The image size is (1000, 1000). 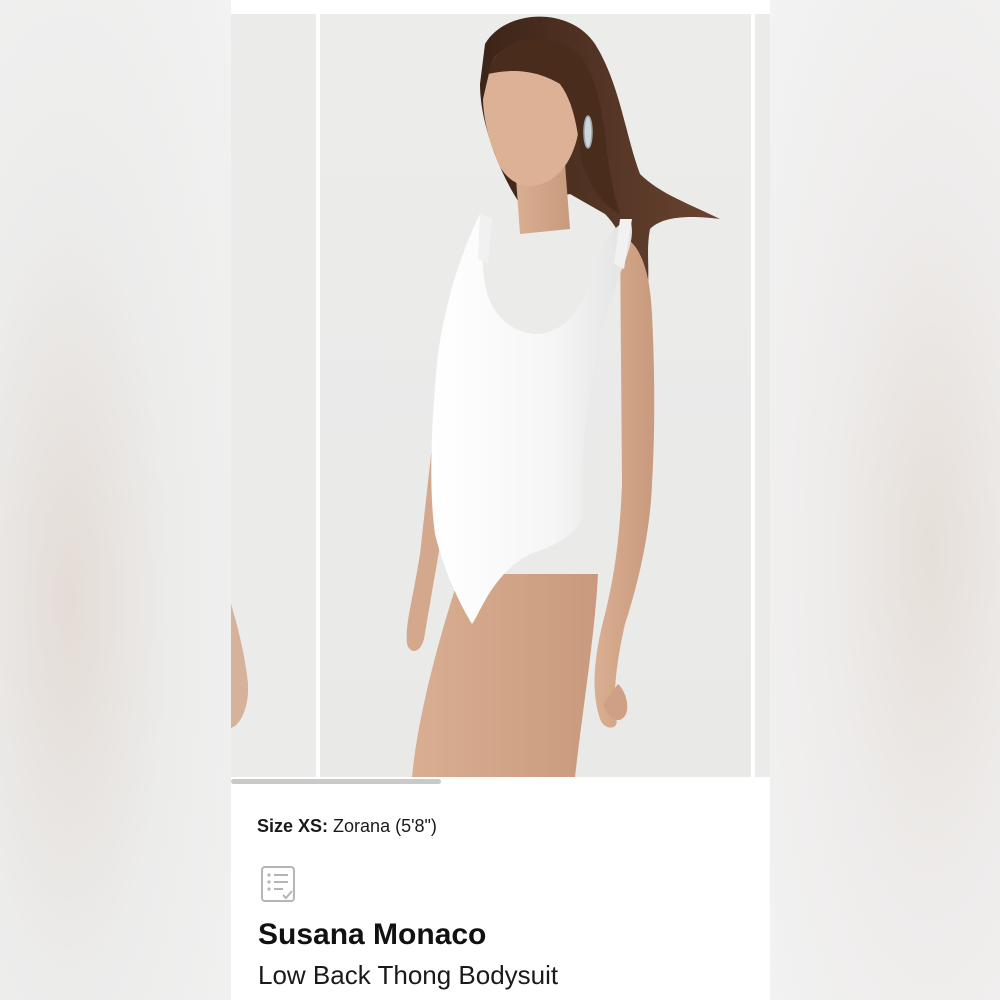 I want to click on product-image-previous, so click(x=273, y=395).